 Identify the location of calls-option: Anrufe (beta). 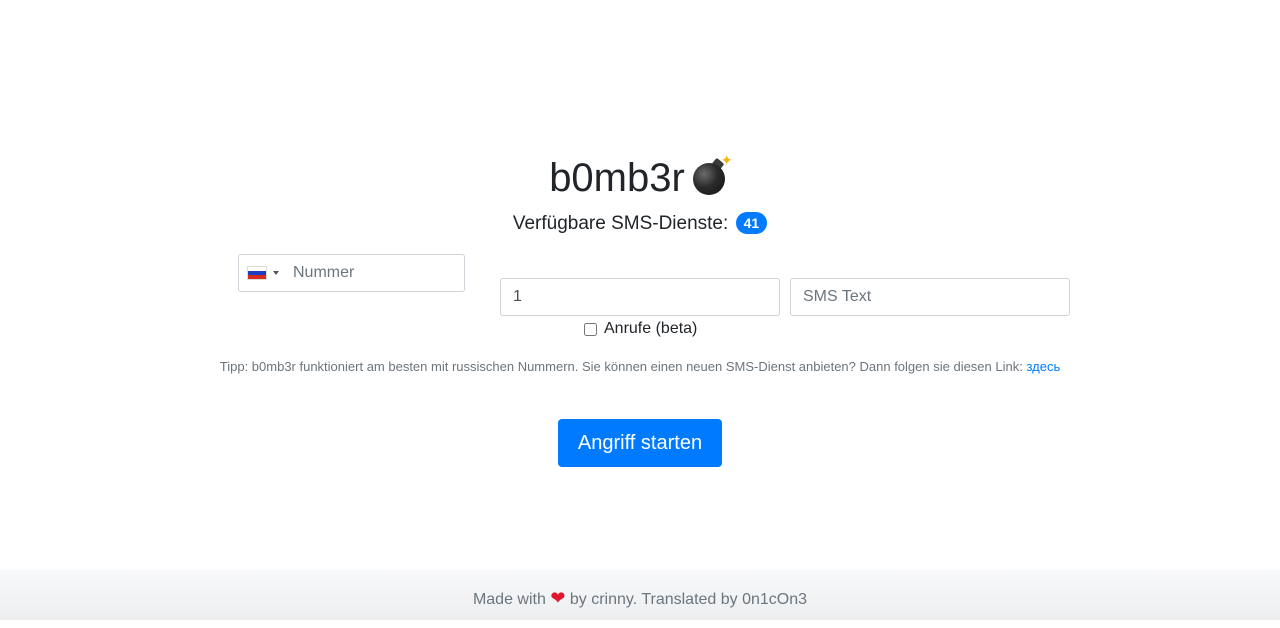
(640, 329).